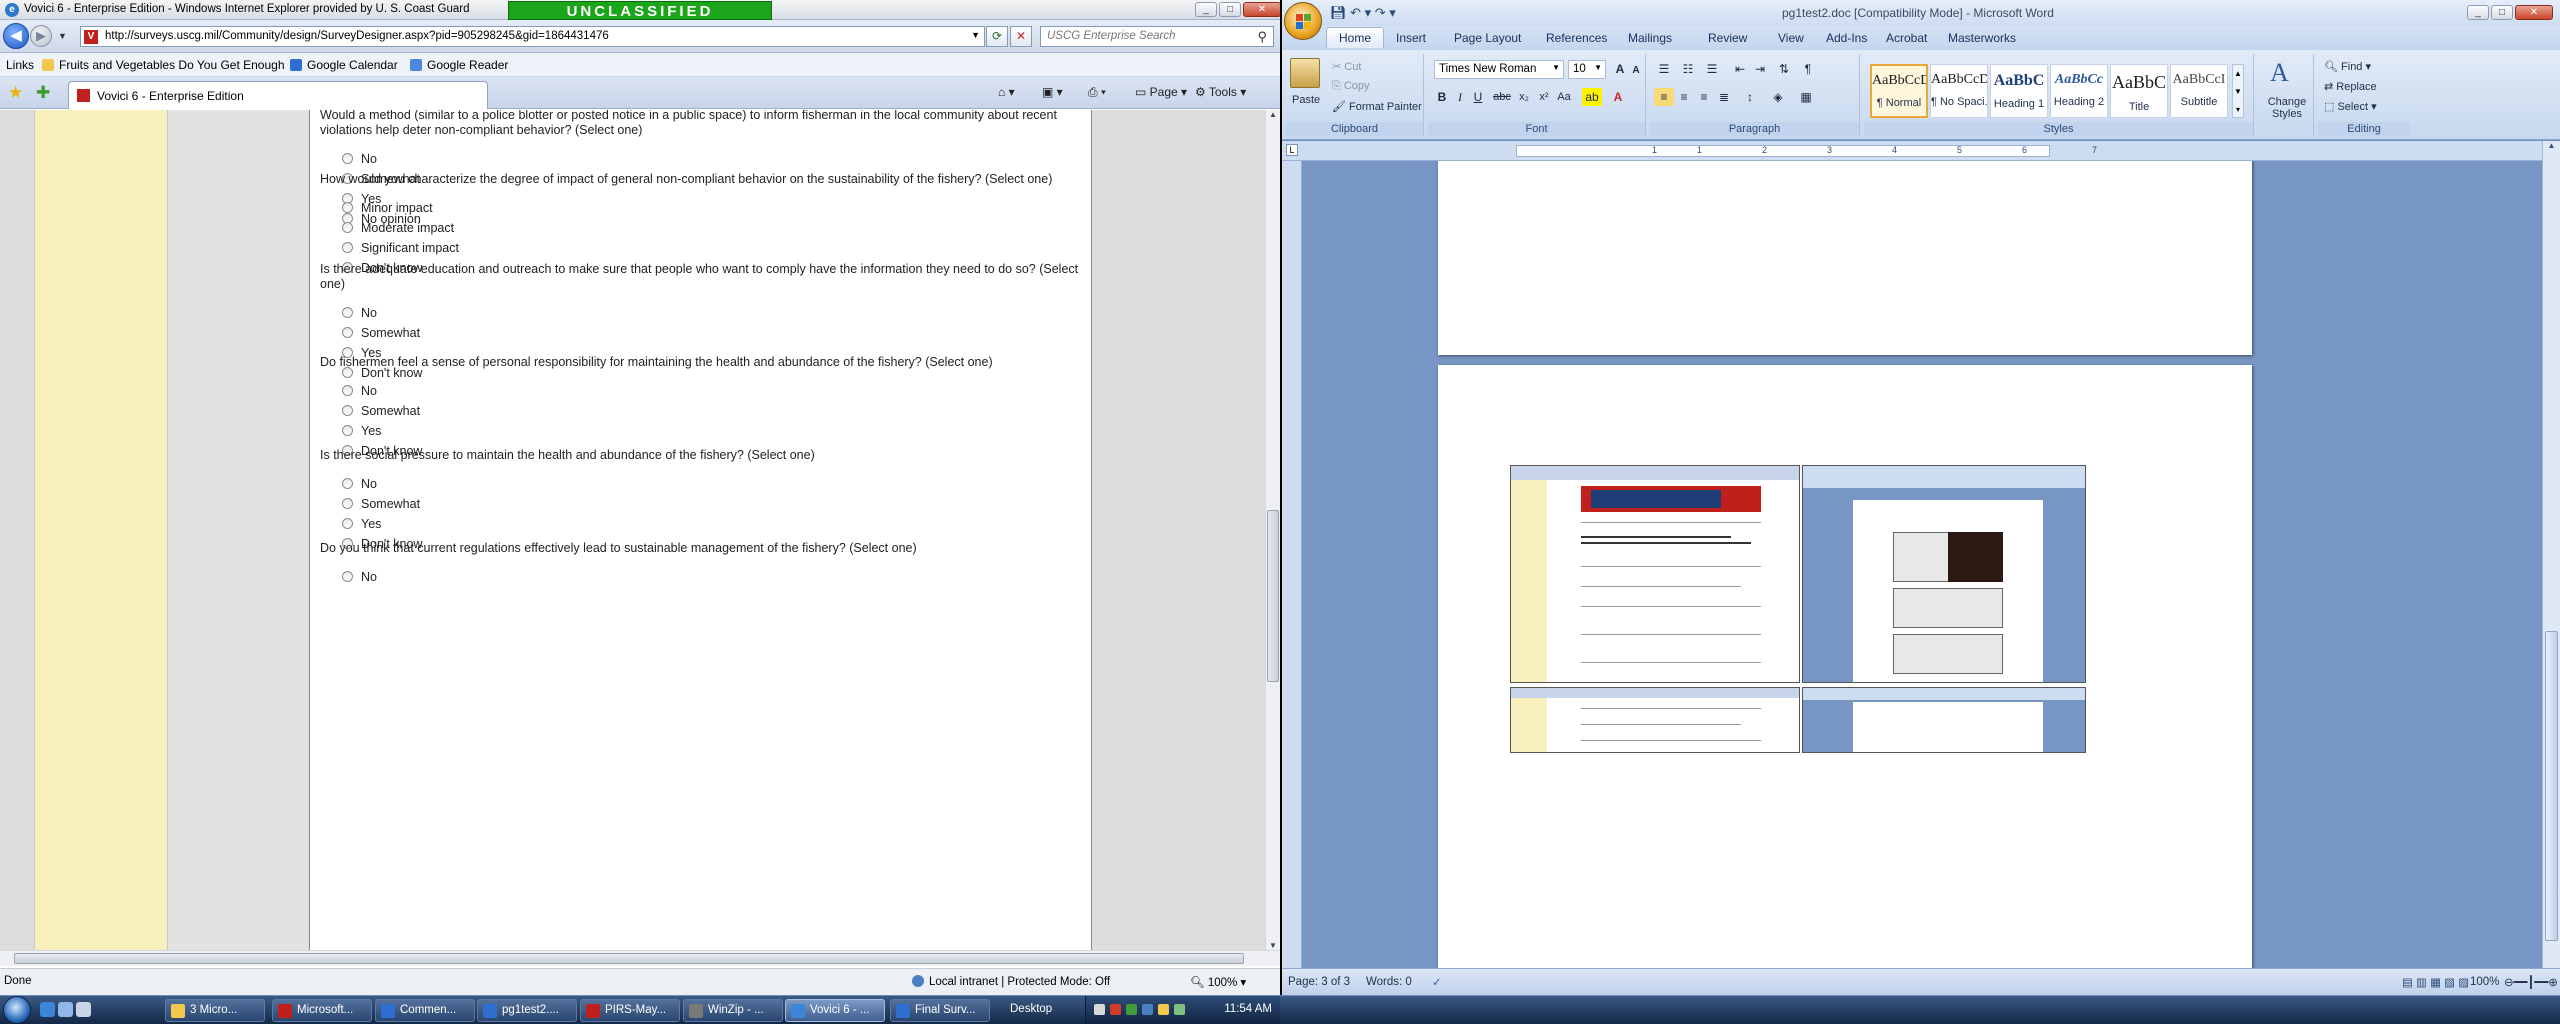  I want to click on print-icon: ⎙ ▾, so click(1097, 92).